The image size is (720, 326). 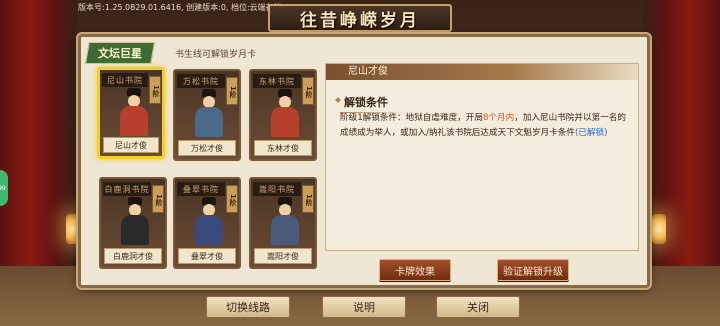 What do you see at coordinates (125, 80) in the screenshot?
I see `card-sign: 尼山书院` at bounding box center [125, 80].